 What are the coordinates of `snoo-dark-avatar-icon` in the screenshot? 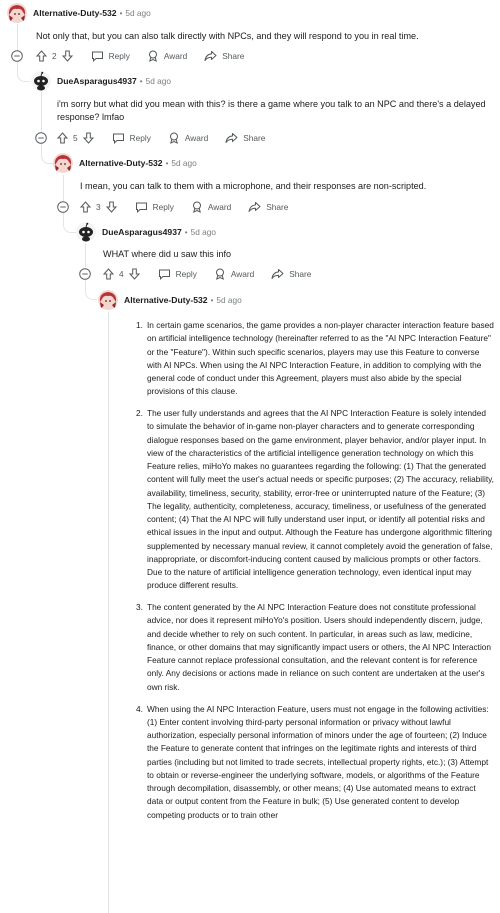 It's located at (41, 81).